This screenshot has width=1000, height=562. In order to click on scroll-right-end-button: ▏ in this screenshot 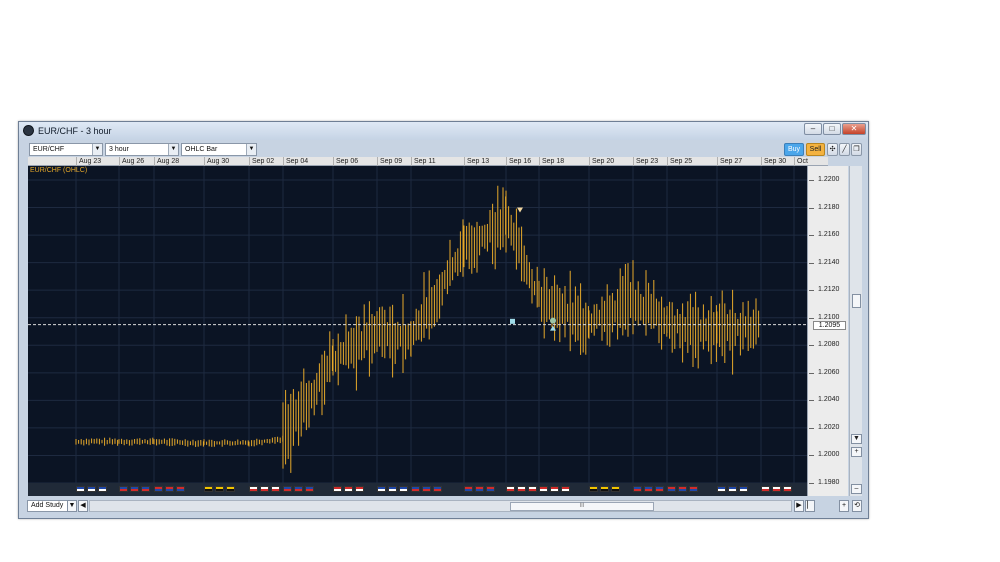, I will do `click(810, 506)`.